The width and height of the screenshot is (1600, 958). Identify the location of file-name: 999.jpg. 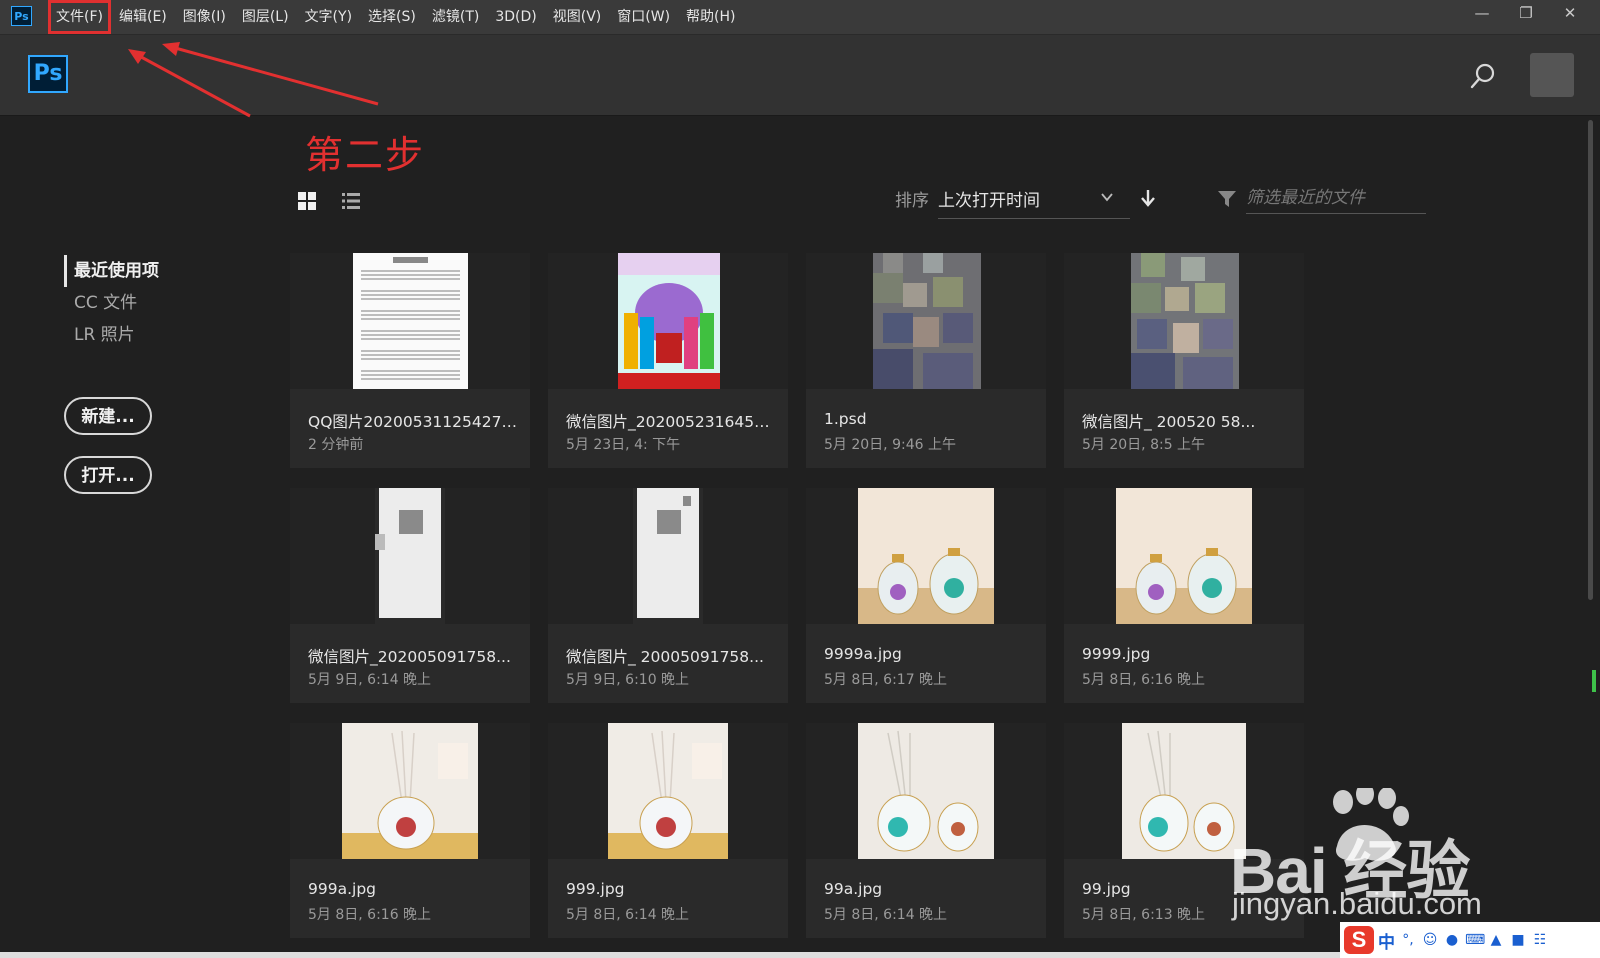
(595, 889).